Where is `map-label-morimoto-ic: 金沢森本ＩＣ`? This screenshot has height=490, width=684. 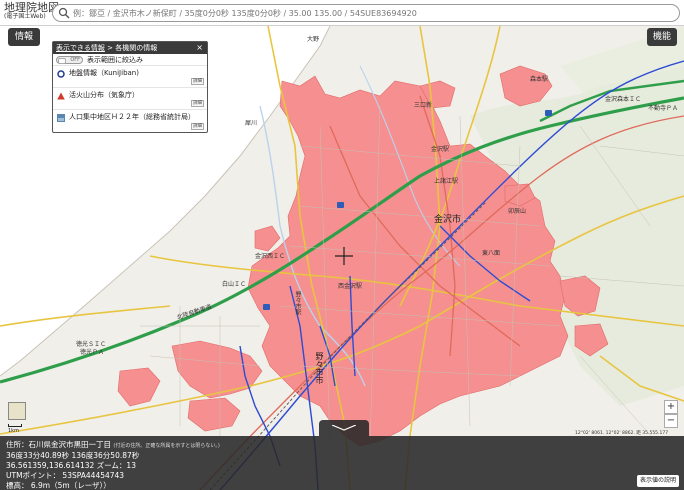 map-label-morimoto-ic: 金沢森本ＩＣ is located at coordinates (623, 99).